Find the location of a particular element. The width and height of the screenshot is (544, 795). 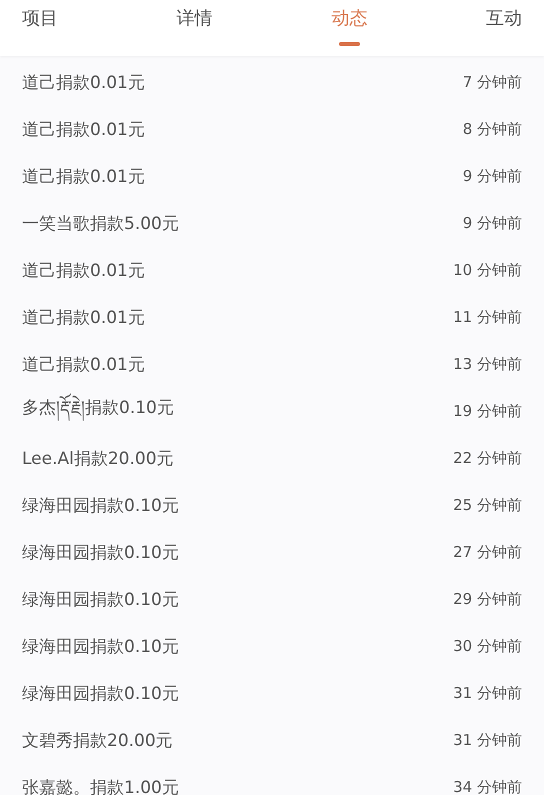

donation-text: 一笑当歌捐款5.00元 is located at coordinates (100, 224).